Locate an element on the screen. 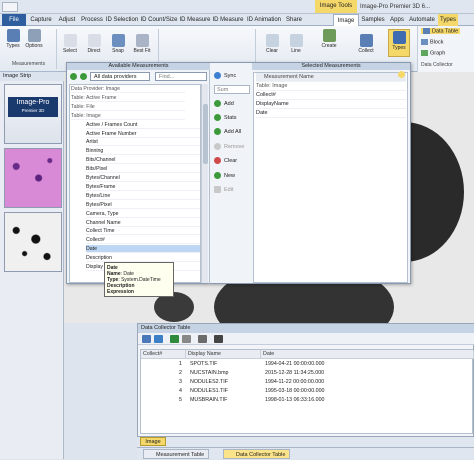  tab-measurement-table: Measurement Table is located at coordinates (176, 454).